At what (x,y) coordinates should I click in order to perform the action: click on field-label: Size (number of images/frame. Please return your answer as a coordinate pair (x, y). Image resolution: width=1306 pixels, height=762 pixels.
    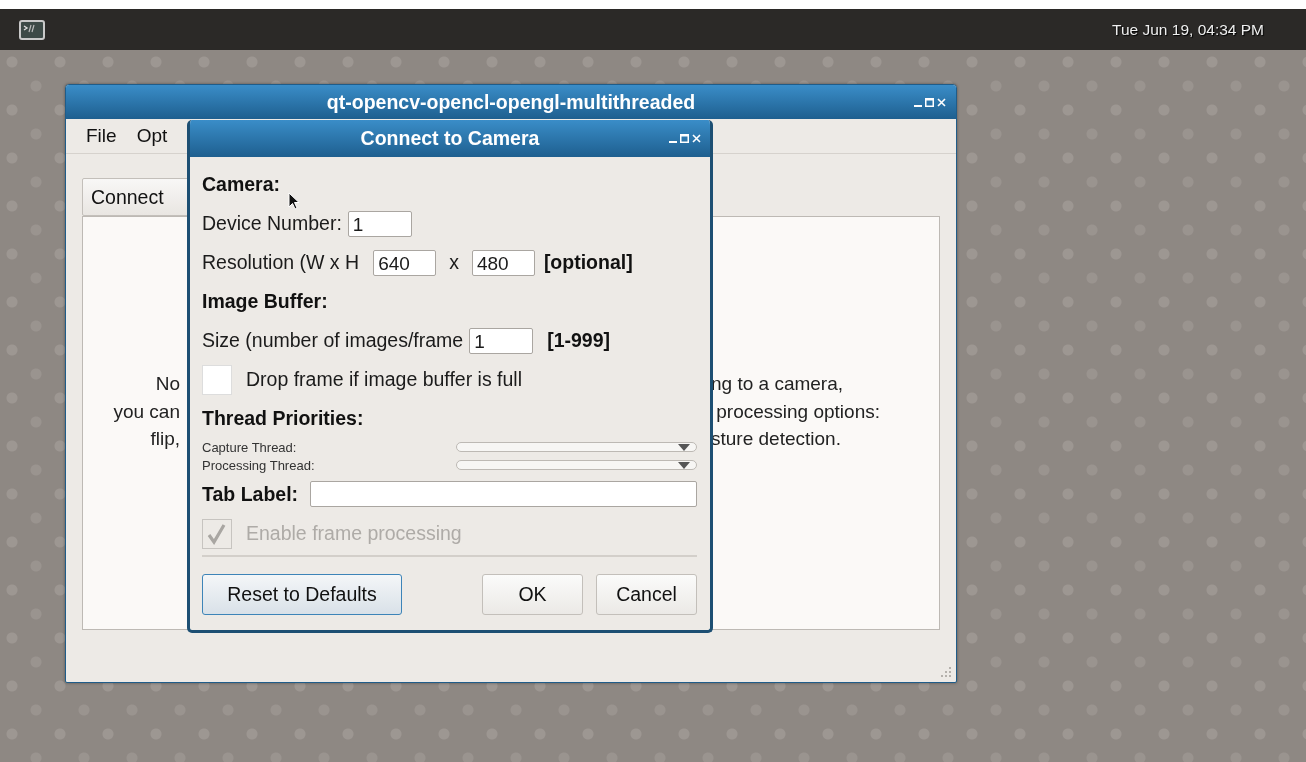
    Looking at the image, I should click on (333, 340).